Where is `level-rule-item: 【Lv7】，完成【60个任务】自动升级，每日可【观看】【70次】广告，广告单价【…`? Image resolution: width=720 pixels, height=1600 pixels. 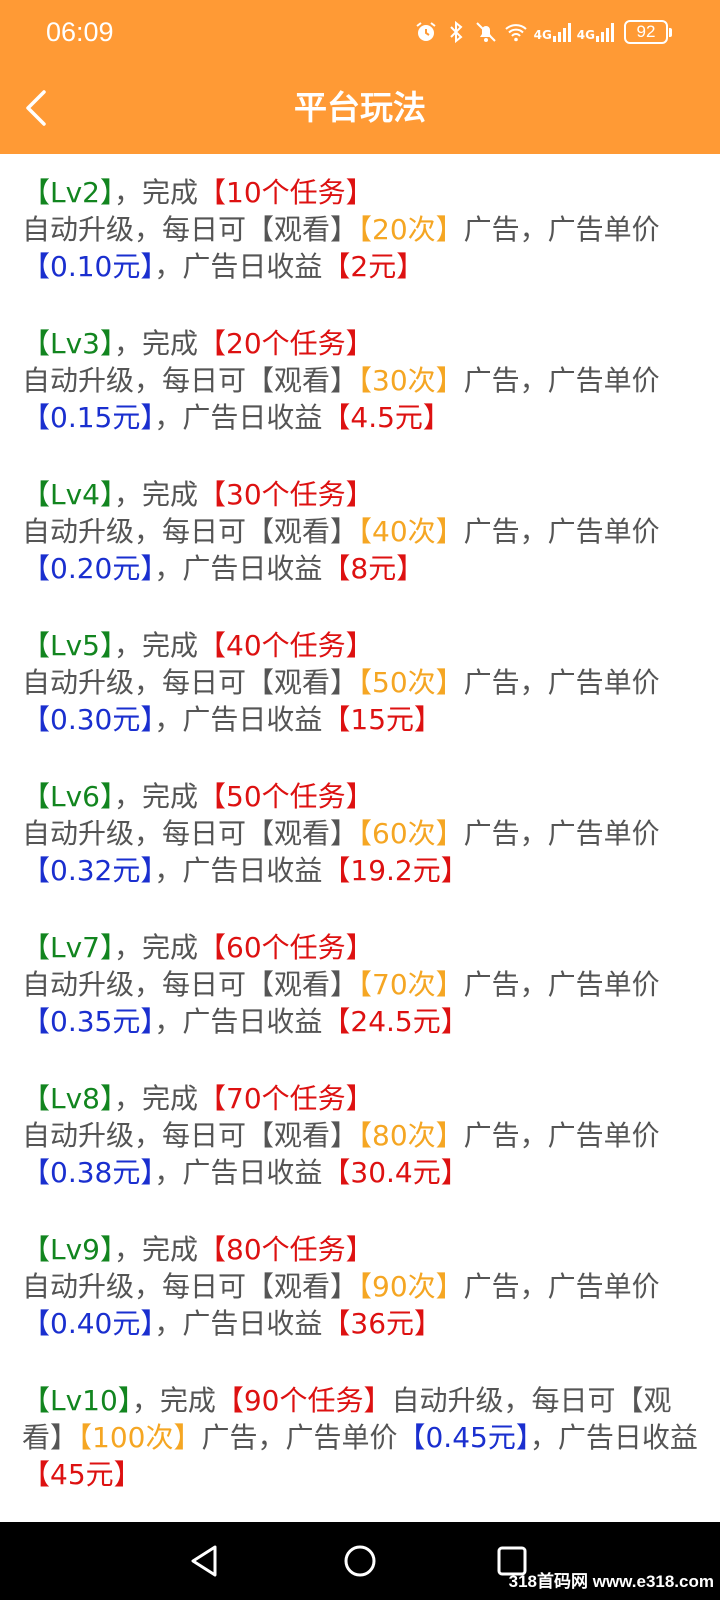 level-rule-item: 【Lv7】，完成【60个任务】自动升级，每日可【观看】【70次】广告，广告单价【… is located at coordinates (360, 984).